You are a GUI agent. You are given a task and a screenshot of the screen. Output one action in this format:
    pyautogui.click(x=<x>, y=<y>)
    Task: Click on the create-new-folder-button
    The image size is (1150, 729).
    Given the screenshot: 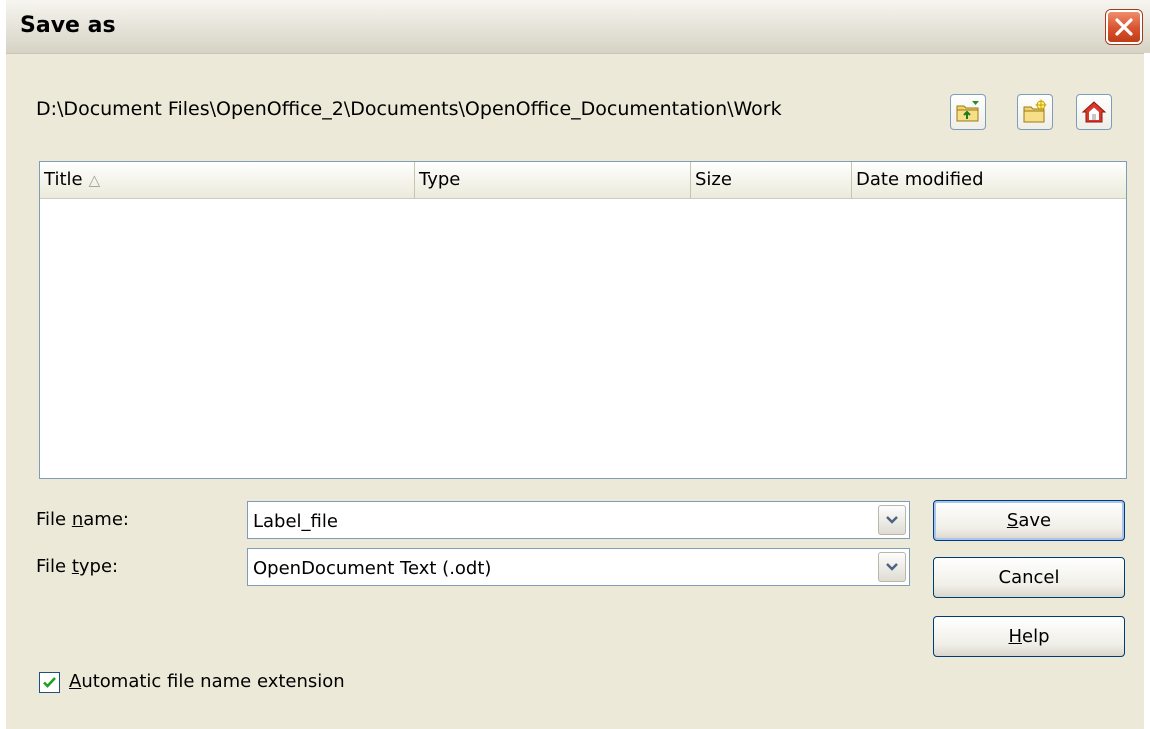 What is the action you would take?
    pyautogui.click(x=1035, y=112)
    